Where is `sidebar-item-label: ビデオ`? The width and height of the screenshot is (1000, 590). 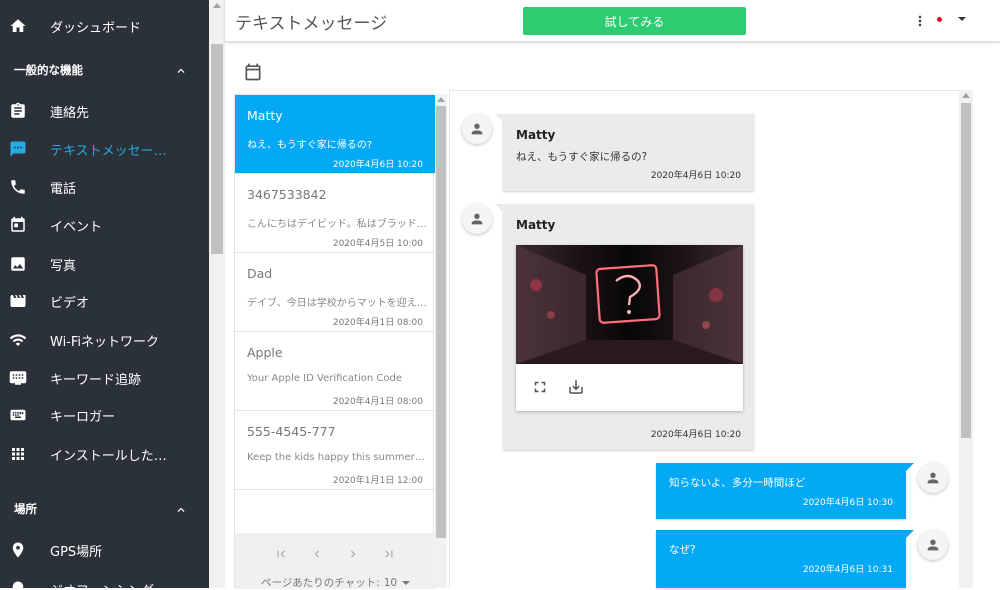 sidebar-item-label: ビデオ is located at coordinates (70, 303).